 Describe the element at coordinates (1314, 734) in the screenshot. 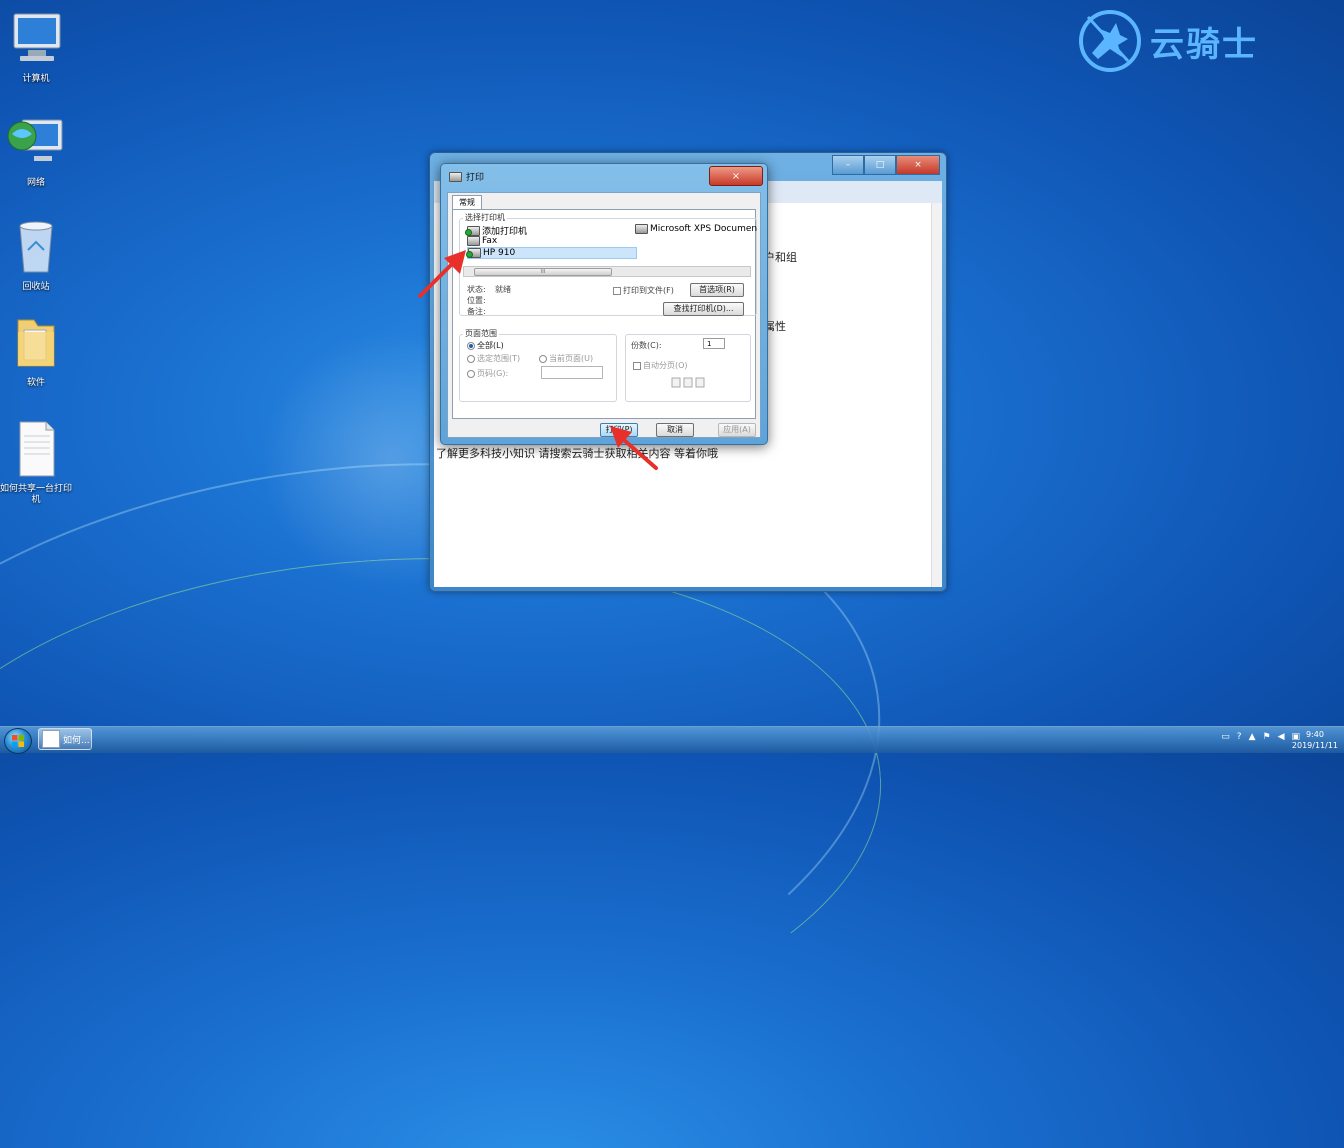

I see `clock-time: 9:40` at that location.